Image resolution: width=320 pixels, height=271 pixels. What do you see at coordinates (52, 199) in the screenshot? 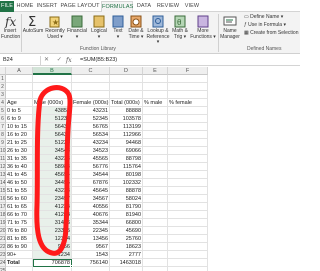
I see `table-cell: 23457` at bounding box center [52, 199].